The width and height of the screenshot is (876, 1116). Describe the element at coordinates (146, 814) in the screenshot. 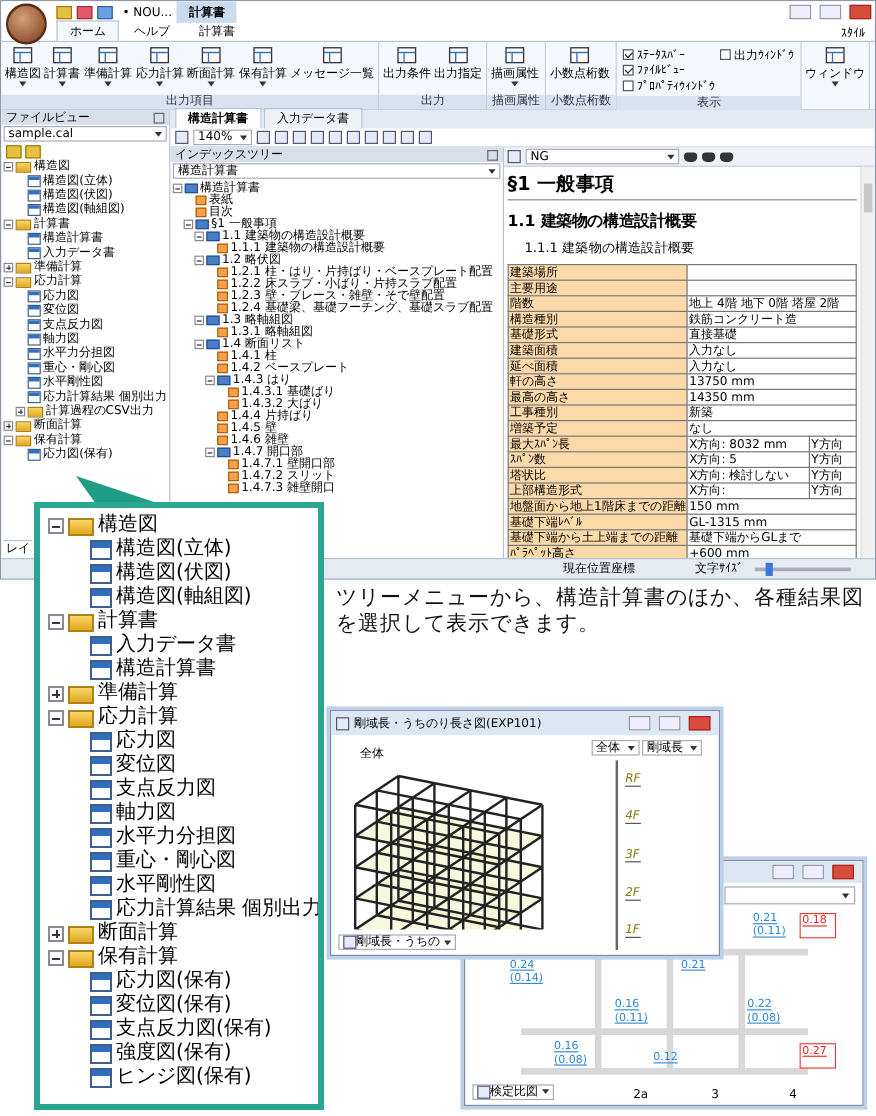

I see `tree-item: 軸力図` at that location.